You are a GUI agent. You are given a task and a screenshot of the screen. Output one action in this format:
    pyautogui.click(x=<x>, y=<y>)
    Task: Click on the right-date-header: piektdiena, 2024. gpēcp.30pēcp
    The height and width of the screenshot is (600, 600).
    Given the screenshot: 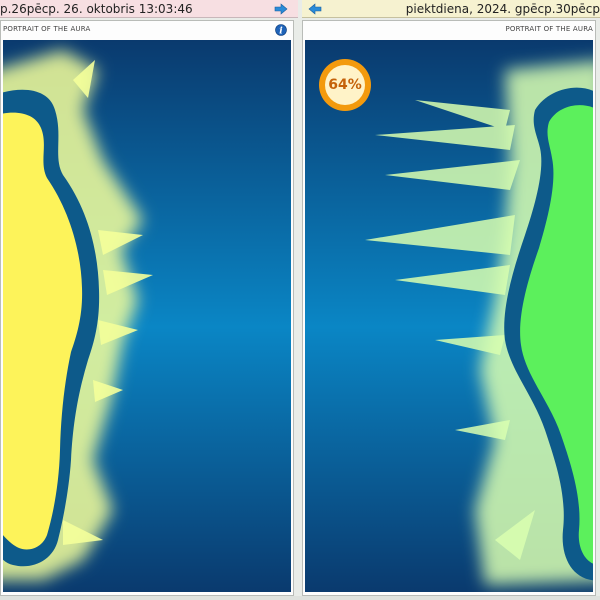 What is the action you would take?
    pyautogui.click(x=451, y=9)
    